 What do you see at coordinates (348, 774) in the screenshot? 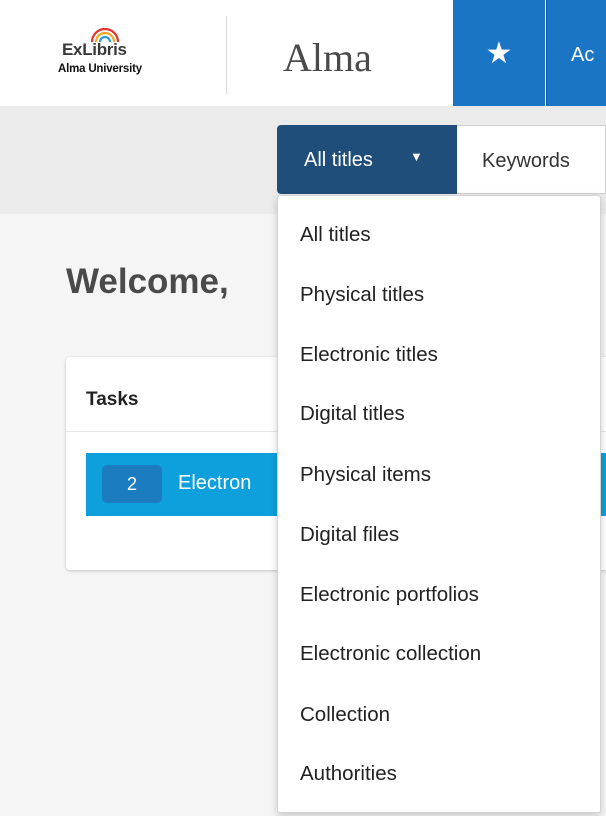
I see `menu-item-authorities: Authorities` at bounding box center [348, 774].